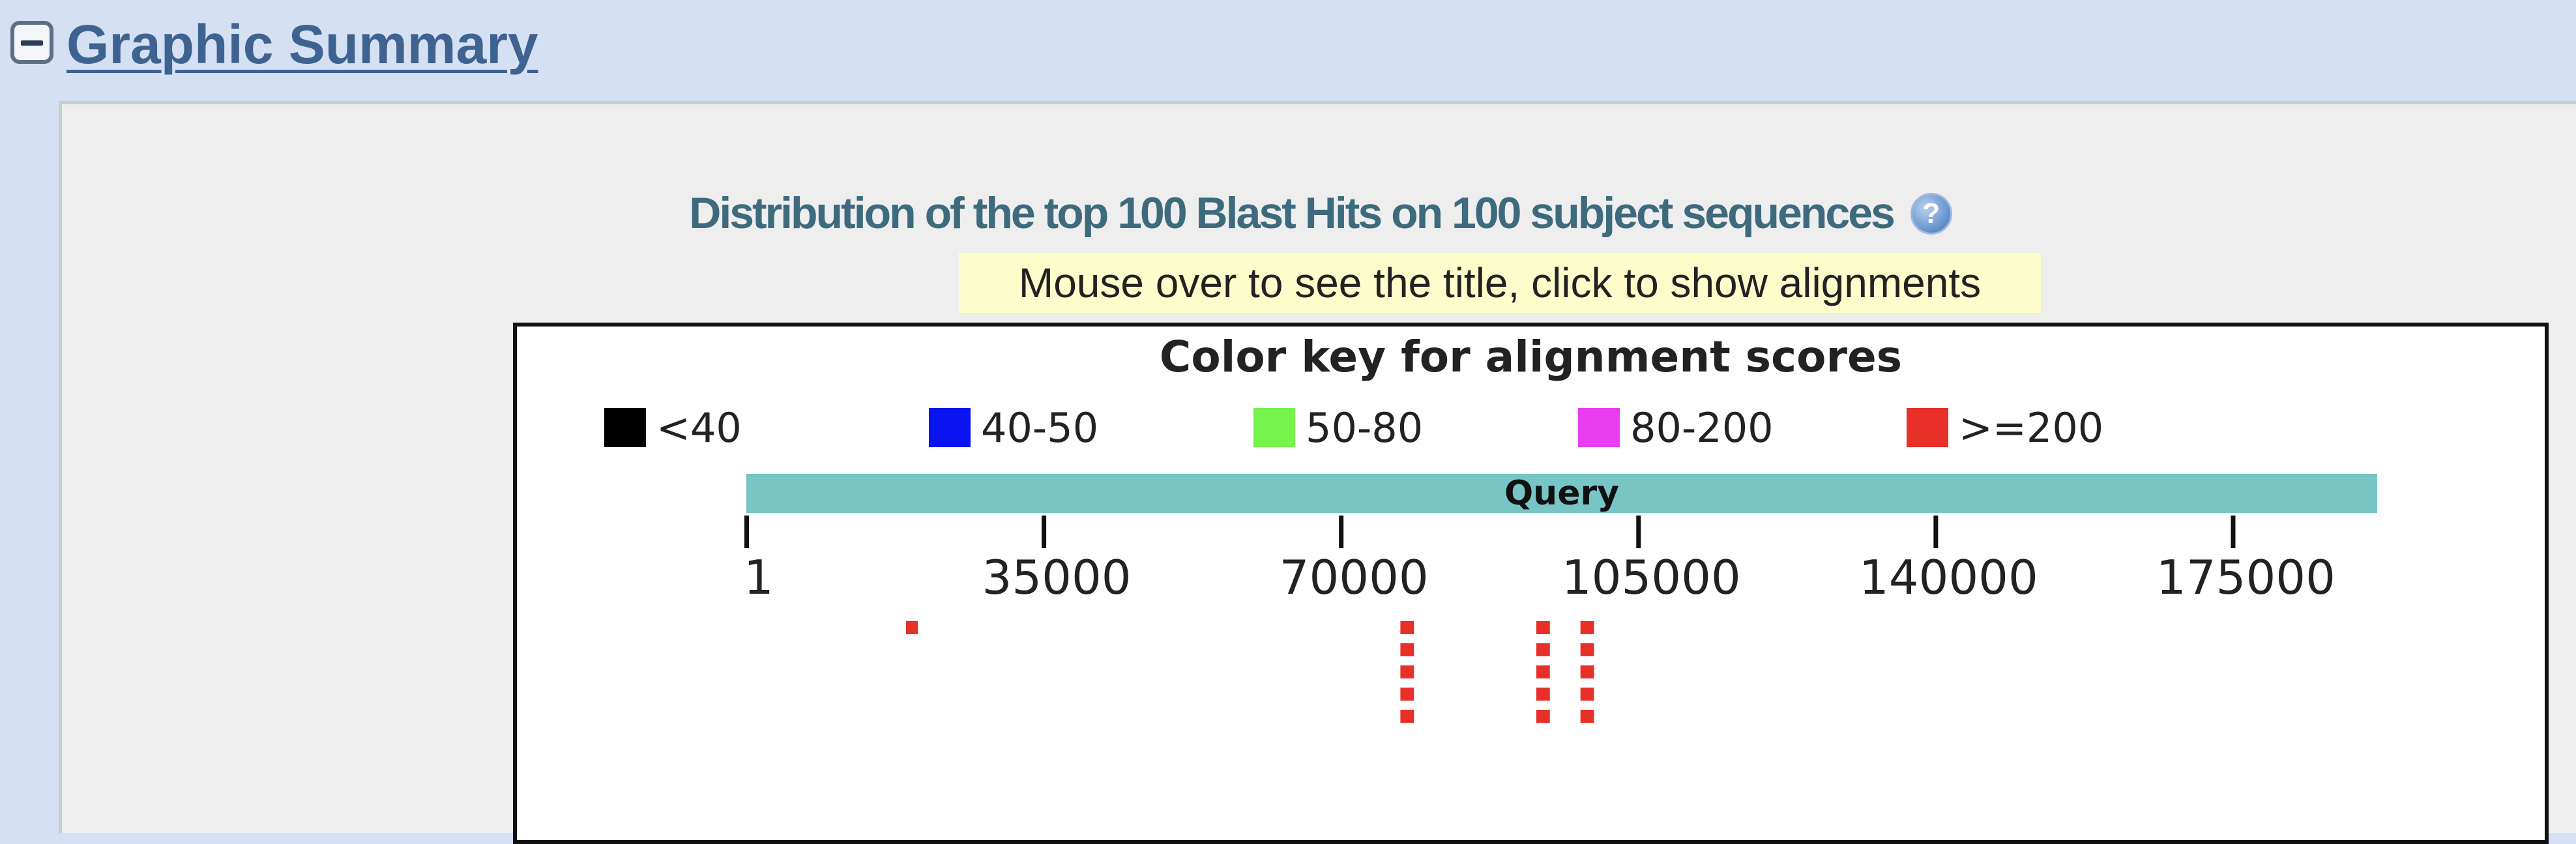 The height and width of the screenshot is (844, 2576). I want to click on axis-tick-label: 1, so click(759, 578).